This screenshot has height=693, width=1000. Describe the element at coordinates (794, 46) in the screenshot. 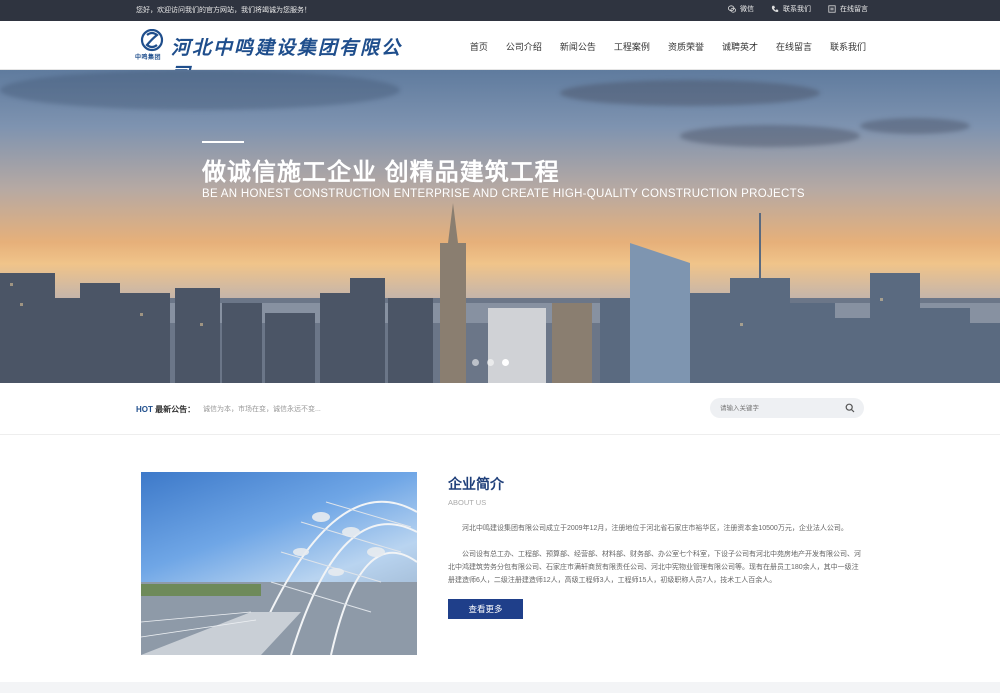

I see `nav-messages: 在线留言` at that location.